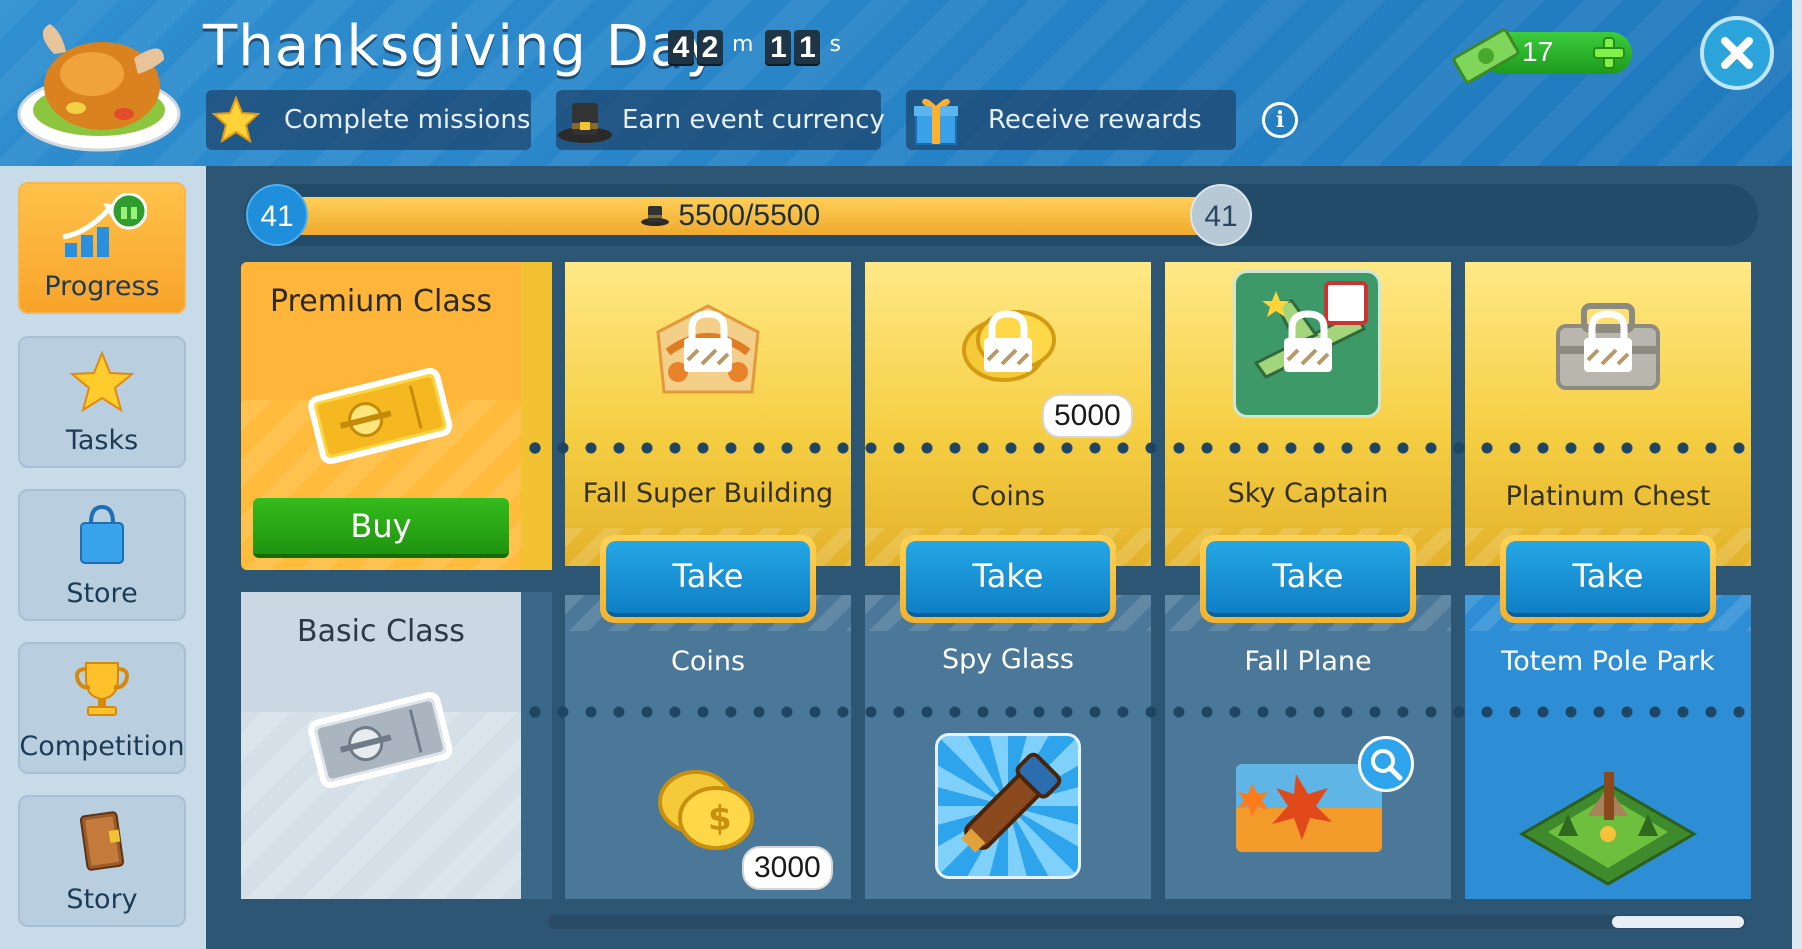 This screenshot has width=1802, height=949. Describe the element at coordinates (710, 48) in the screenshot. I see `timer-minutes-digit-2: 2` at that location.